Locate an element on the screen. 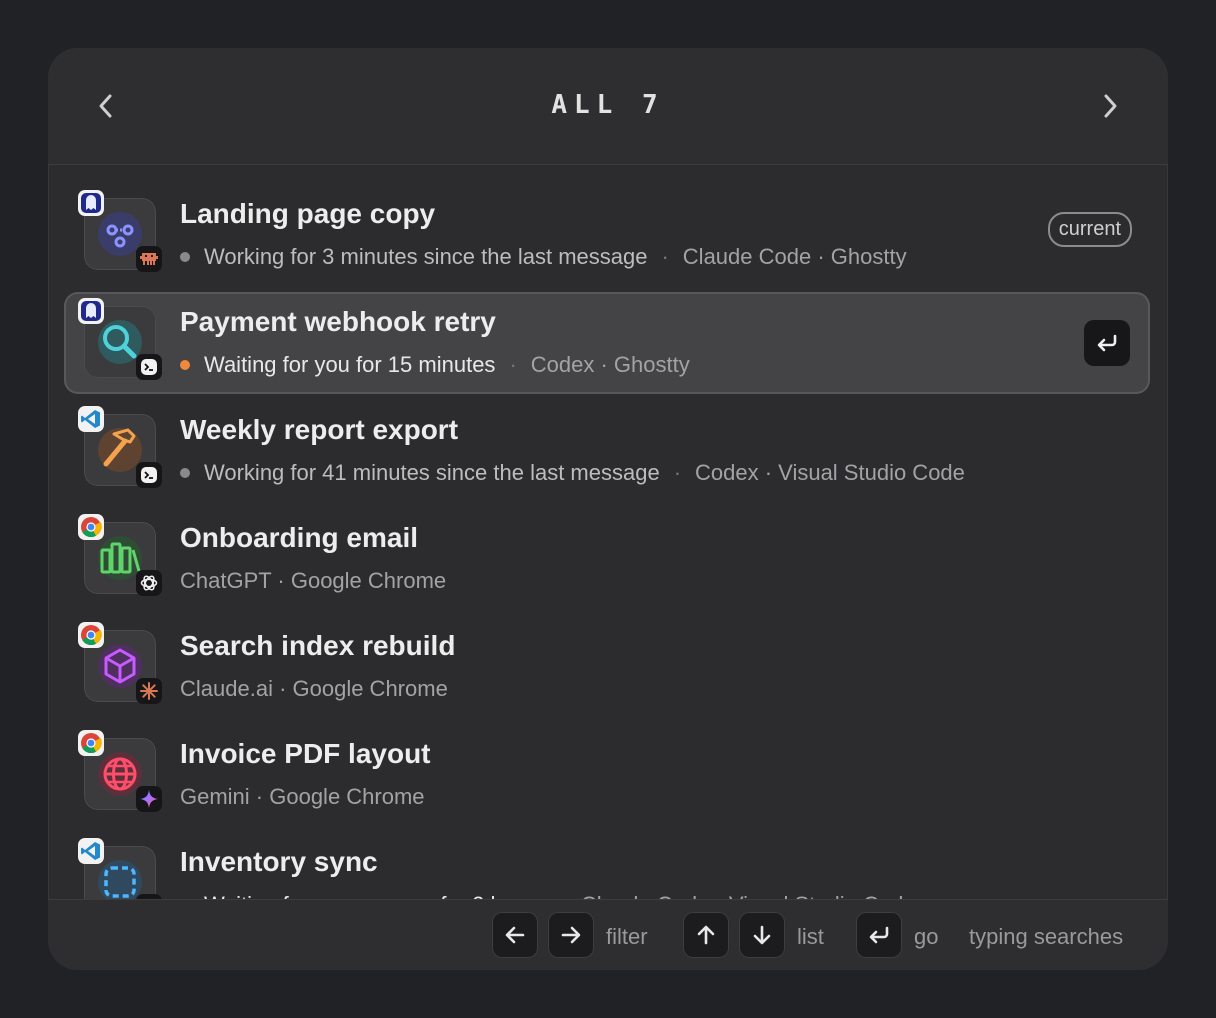 The image size is (1216, 1018). session-row: Onboarding email ChatGPT · Google Chrome is located at coordinates (607, 559).